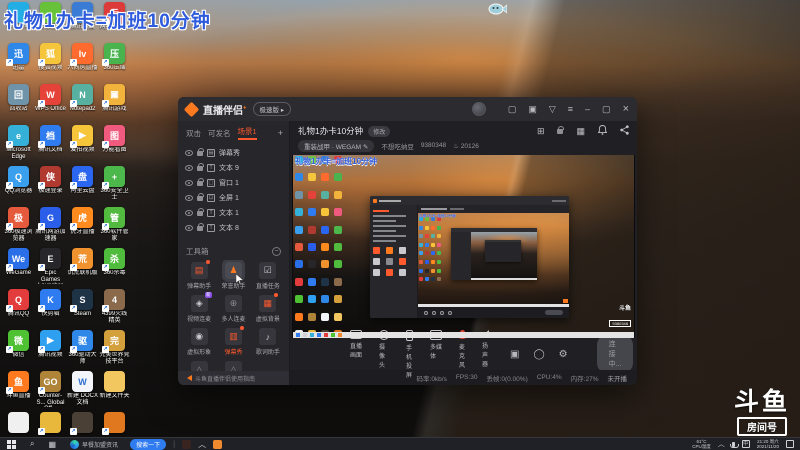 The image size is (800, 450). I want to click on desktop-icon: 微 ↗ 微信, so click(18, 350).